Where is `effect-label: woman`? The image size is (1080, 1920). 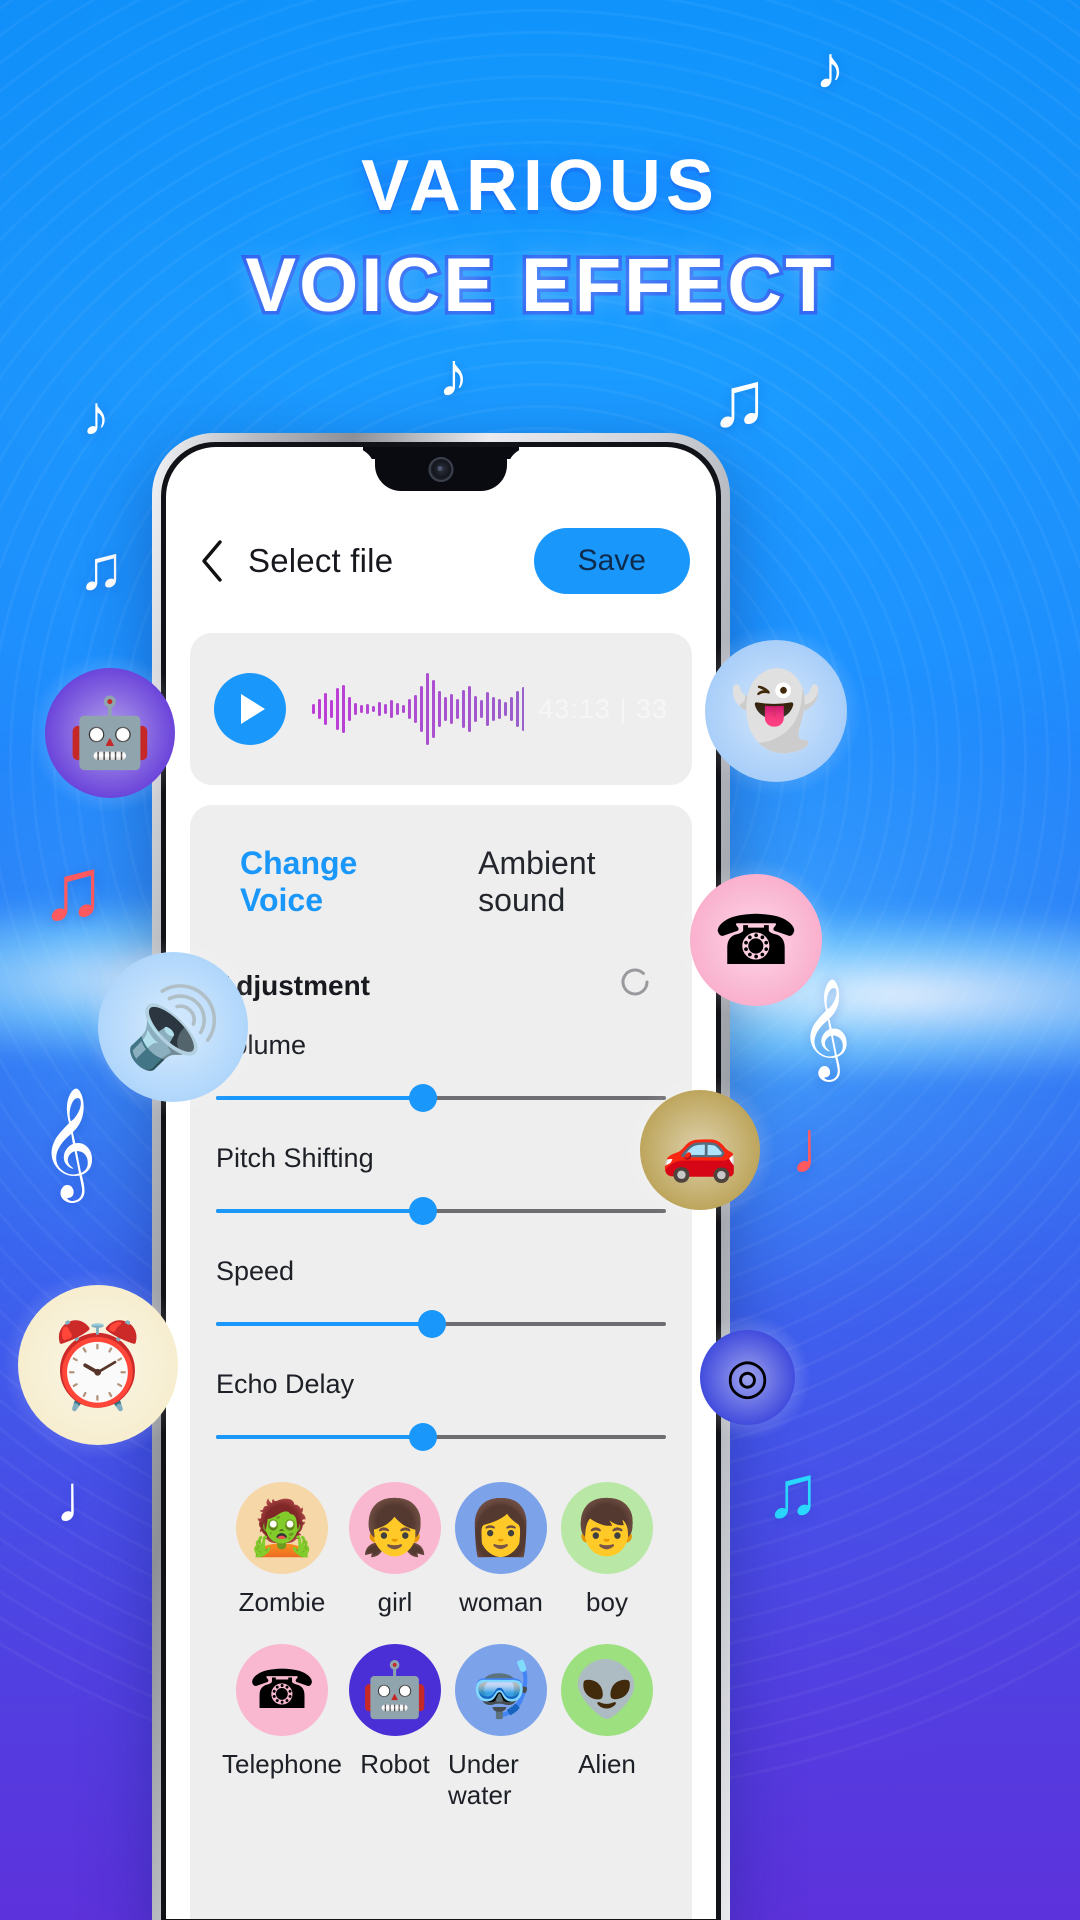 effect-label: woman is located at coordinates (501, 1602).